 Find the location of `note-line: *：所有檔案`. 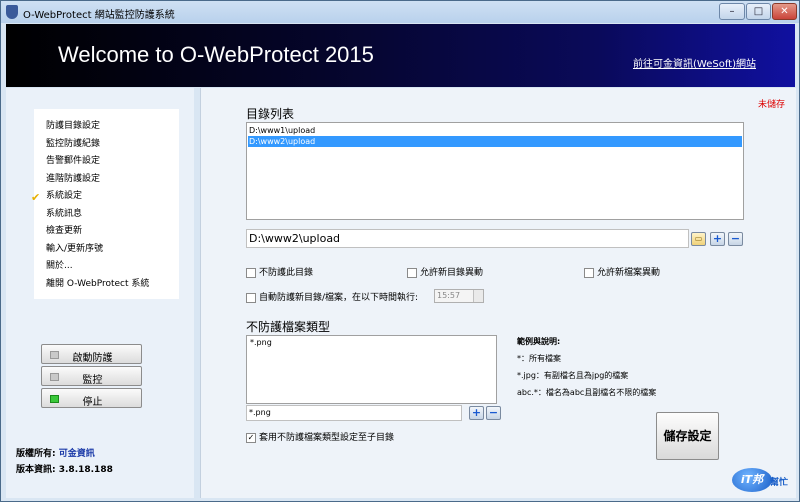

note-line: *：所有檔案 is located at coordinates (539, 358).